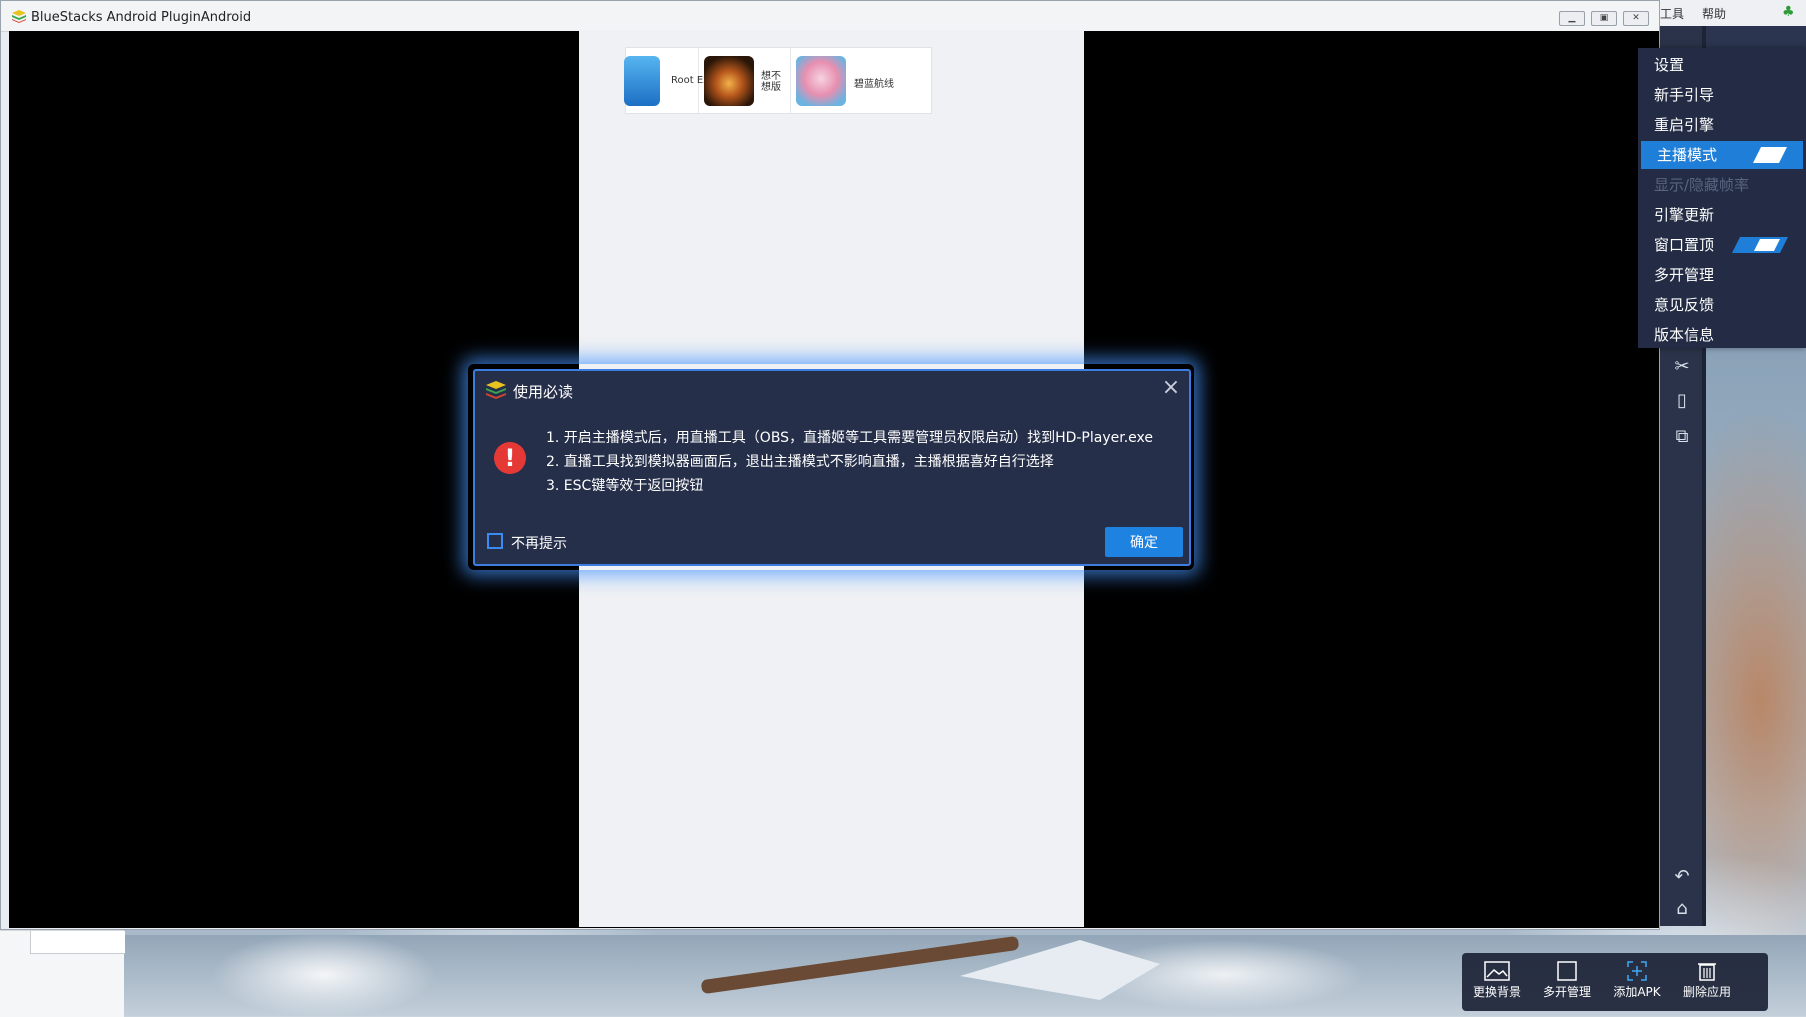  Describe the element at coordinates (1672, 13) in the screenshot. I see `header-menu-tools: 工具` at that location.